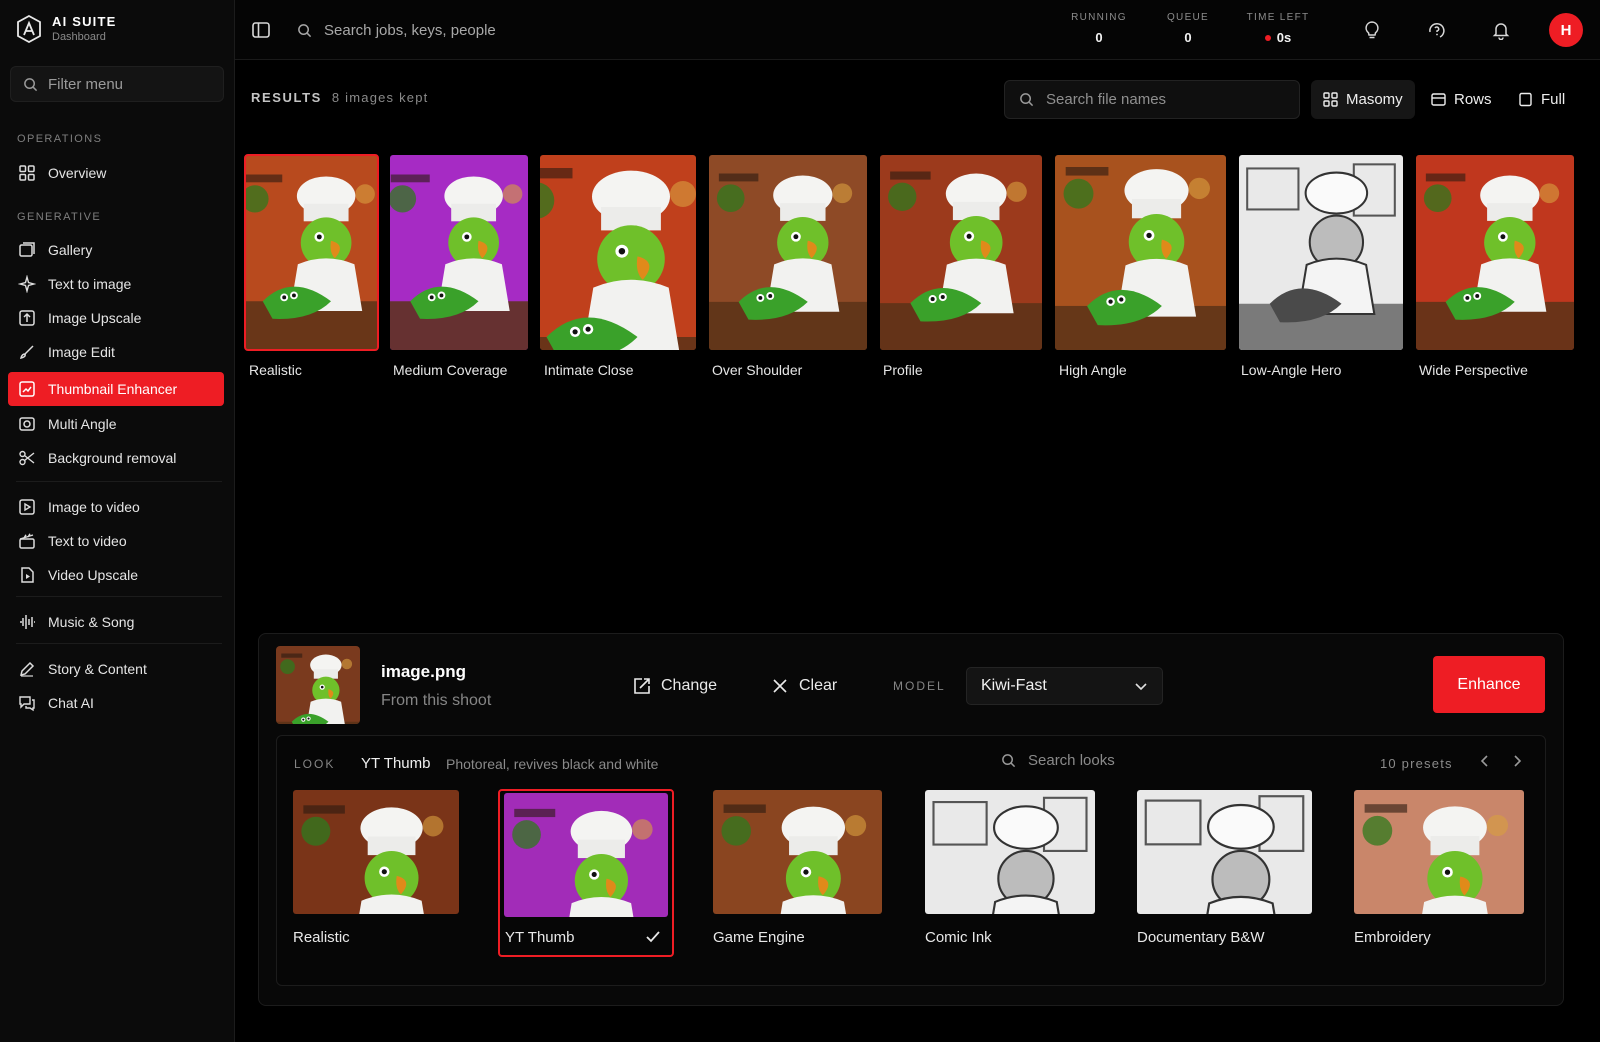 This screenshot has width=1600, height=1042. Describe the element at coordinates (27, 507) in the screenshot. I see `image-video-icon` at that location.